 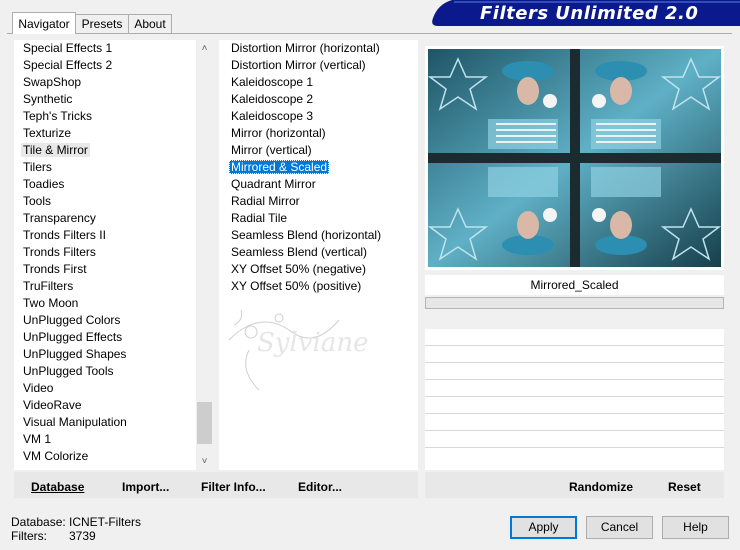 What do you see at coordinates (108, 456) in the screenshot?
I see `category-item: VM Colorize` at bounding box center [108, 456].